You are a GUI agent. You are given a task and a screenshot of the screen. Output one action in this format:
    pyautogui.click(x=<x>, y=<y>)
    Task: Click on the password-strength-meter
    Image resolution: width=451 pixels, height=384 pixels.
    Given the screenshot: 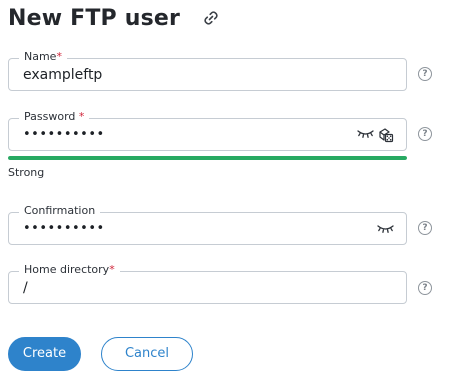 What is the action you would take?
    pyautogui.click(x=207, y=158)
    